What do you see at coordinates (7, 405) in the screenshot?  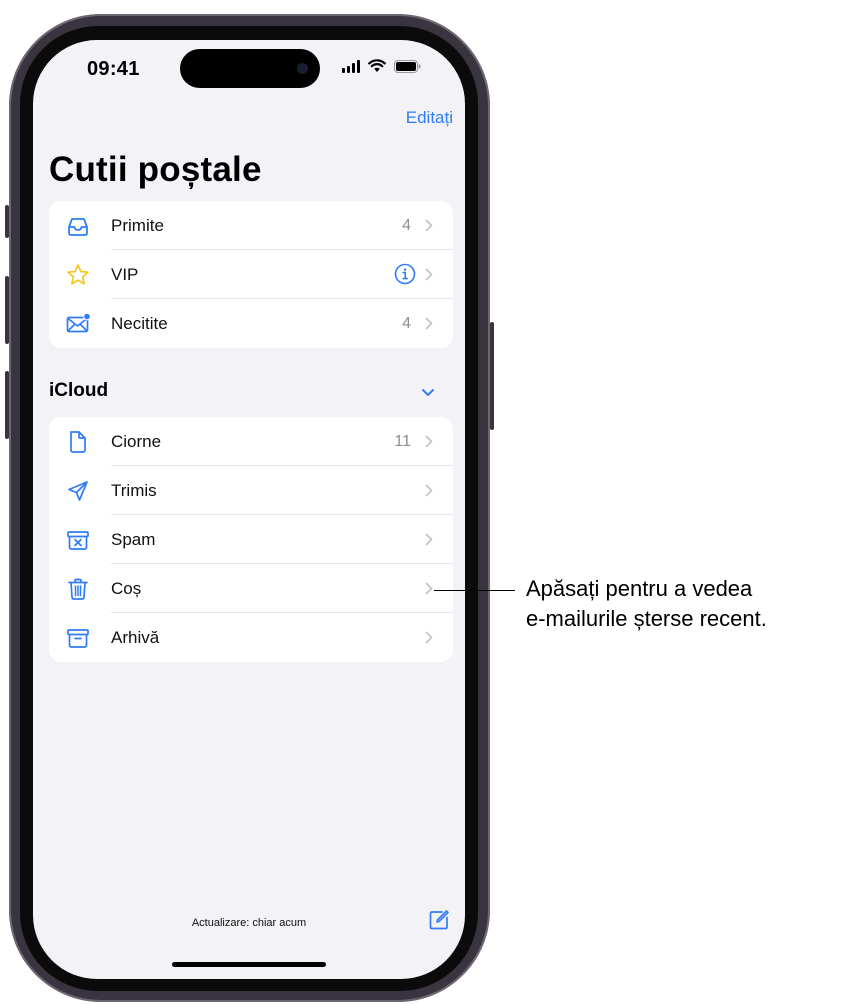 I see `volume-down-button` at bounding box center [7, 405].